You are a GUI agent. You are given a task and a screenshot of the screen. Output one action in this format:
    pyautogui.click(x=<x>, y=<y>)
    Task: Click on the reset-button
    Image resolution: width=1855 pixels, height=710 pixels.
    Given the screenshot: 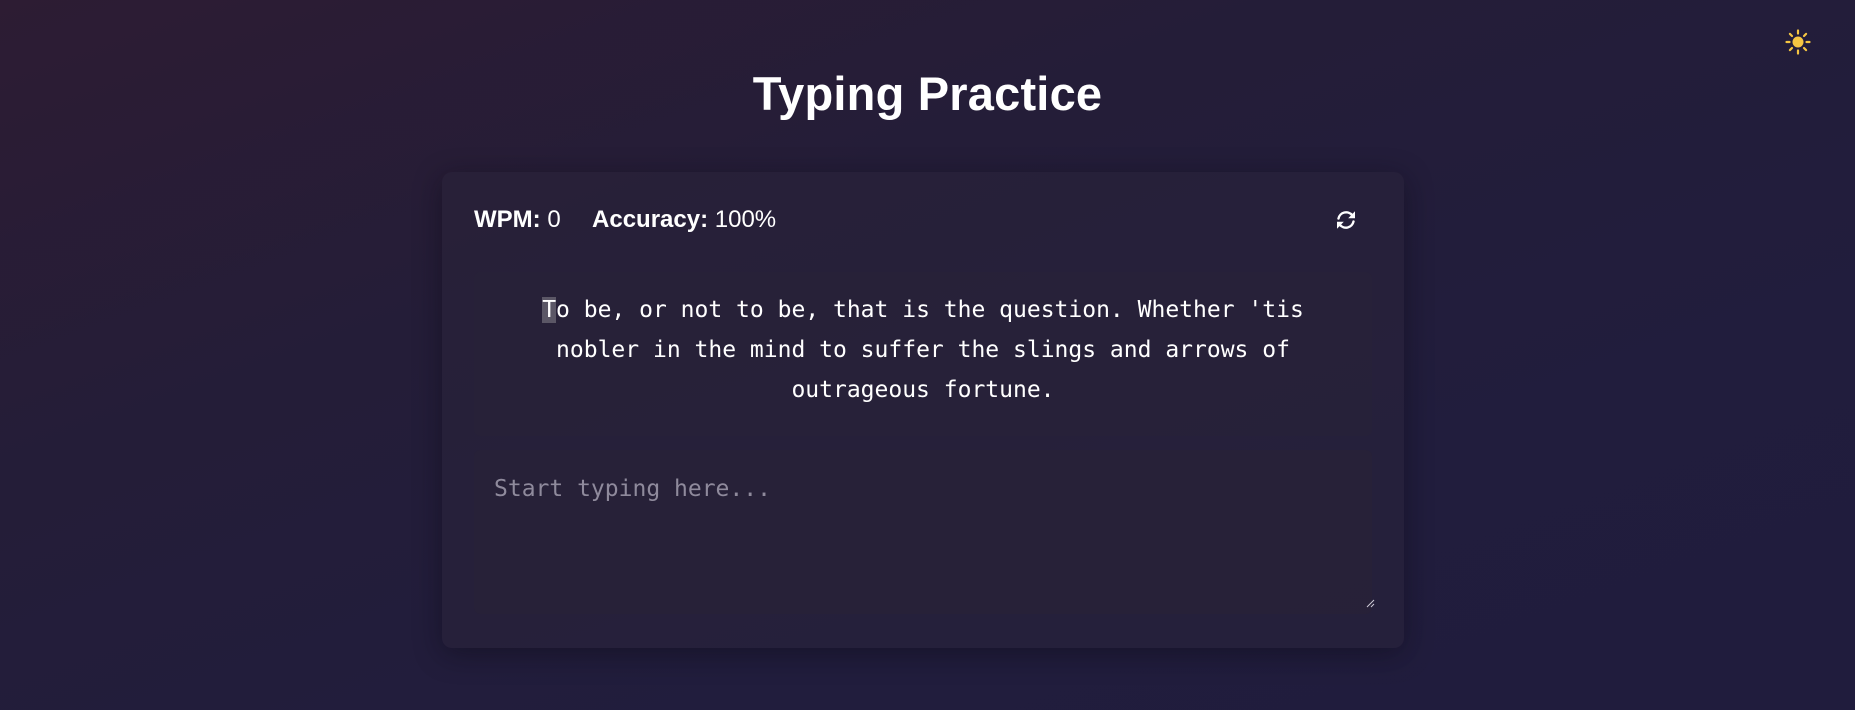 What is the action you would take?
    pyautogui.click(x=1346, y=220)
    